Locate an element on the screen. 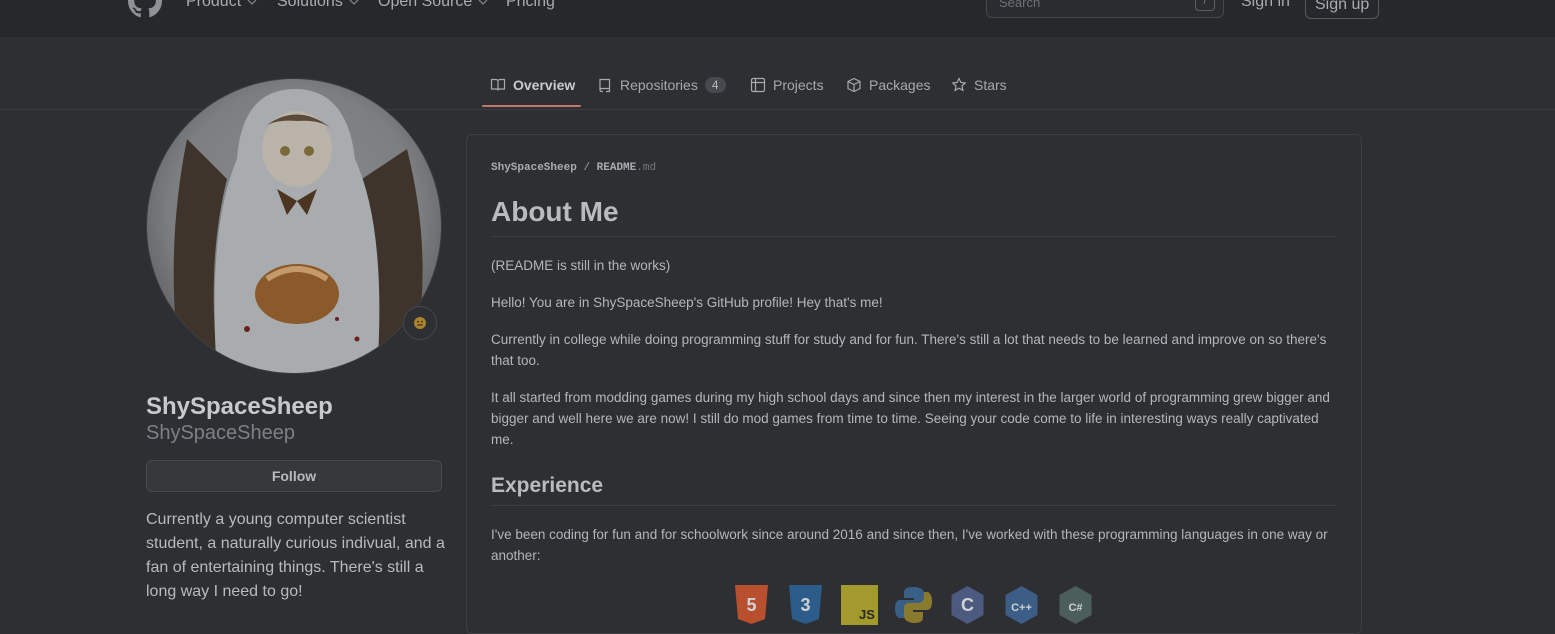  tab-projects: Projects is located at coordinates (787, 85).